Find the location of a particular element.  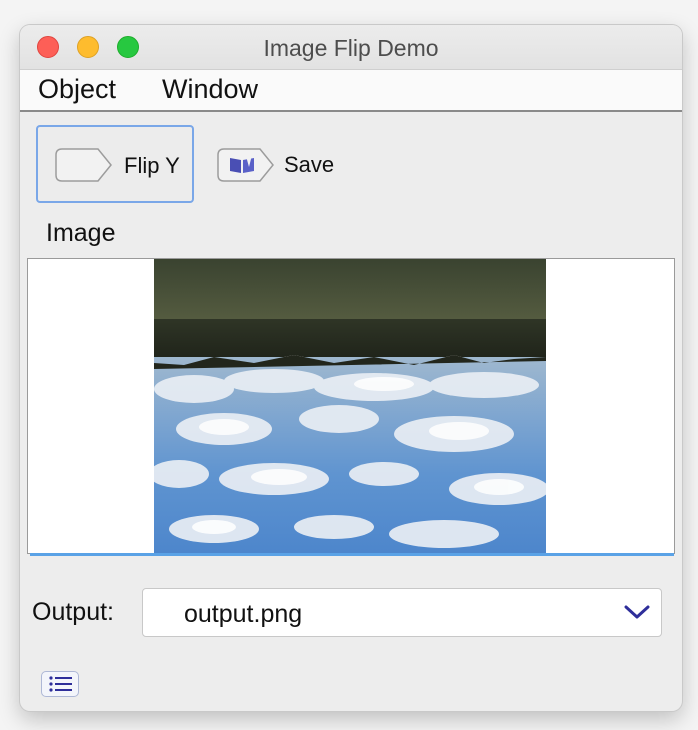

output-selected-value: output.png is located at coordinates (243, 614).